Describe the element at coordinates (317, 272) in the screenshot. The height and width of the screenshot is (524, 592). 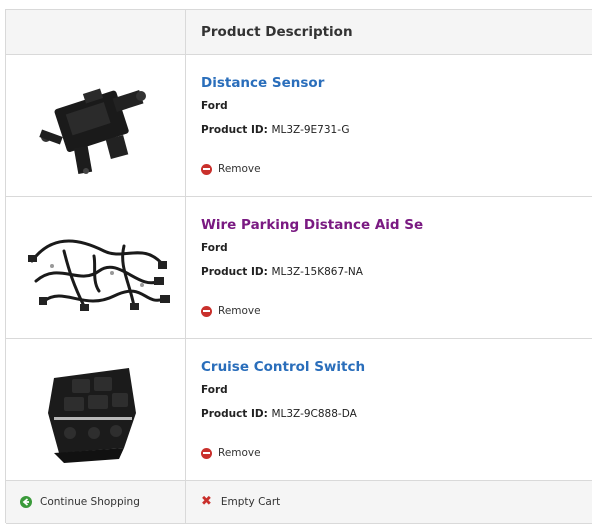
I see `product-id-value: ML3Z-15K867-NA` at that location.